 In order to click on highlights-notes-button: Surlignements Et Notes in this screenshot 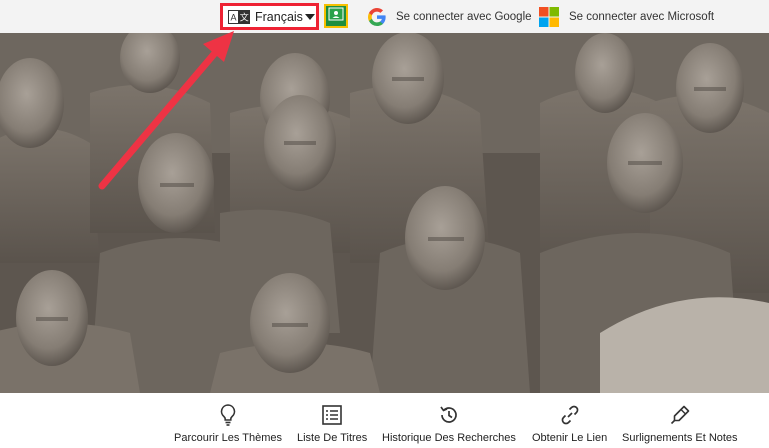, I will do `click(680, 423)`.